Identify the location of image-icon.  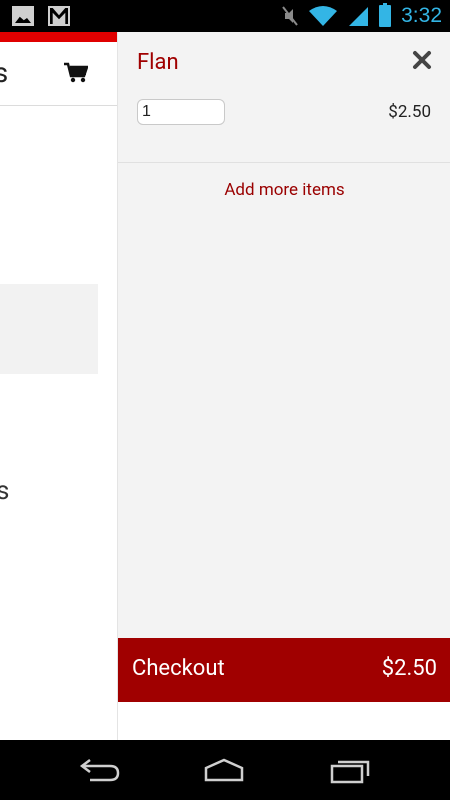
(23, 16).